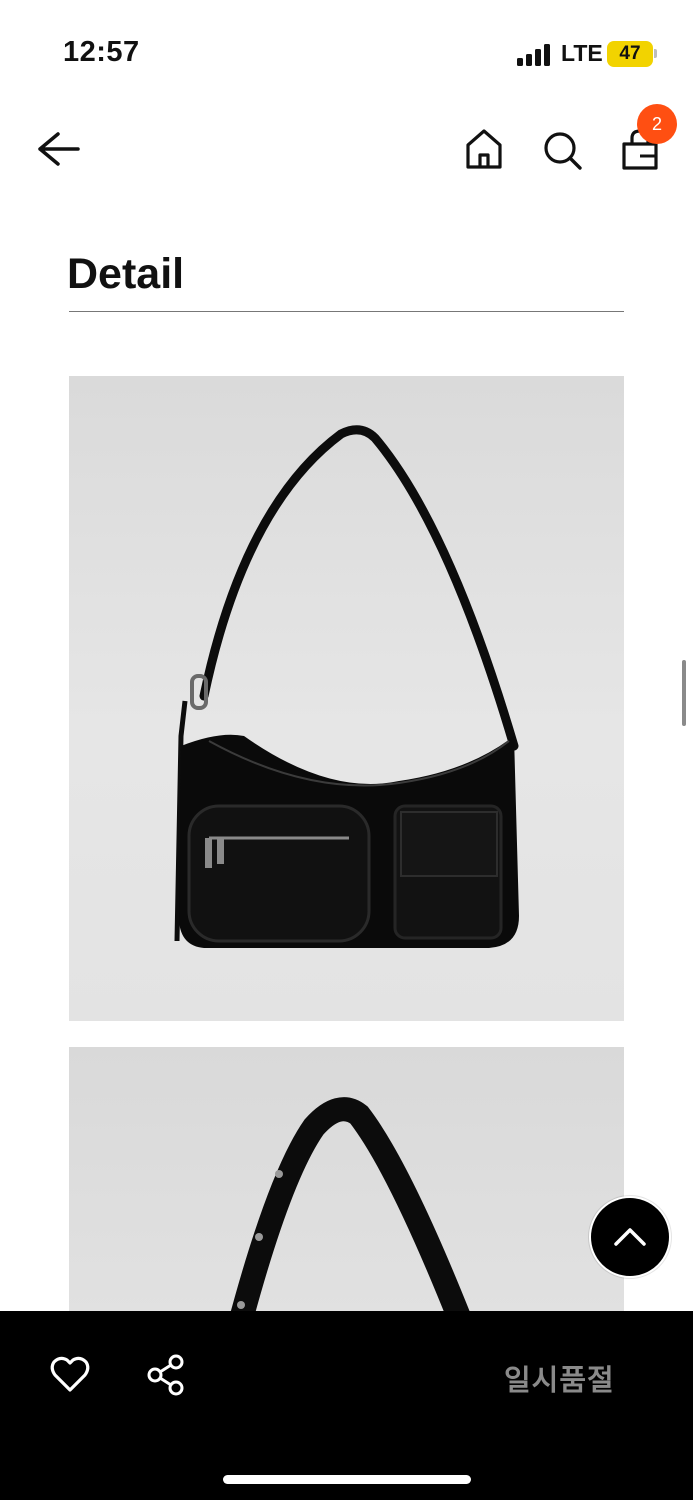 Image resolution: width=693 pixels, height=1500 pixels. I want to click on section-divider, so click(346, 311).